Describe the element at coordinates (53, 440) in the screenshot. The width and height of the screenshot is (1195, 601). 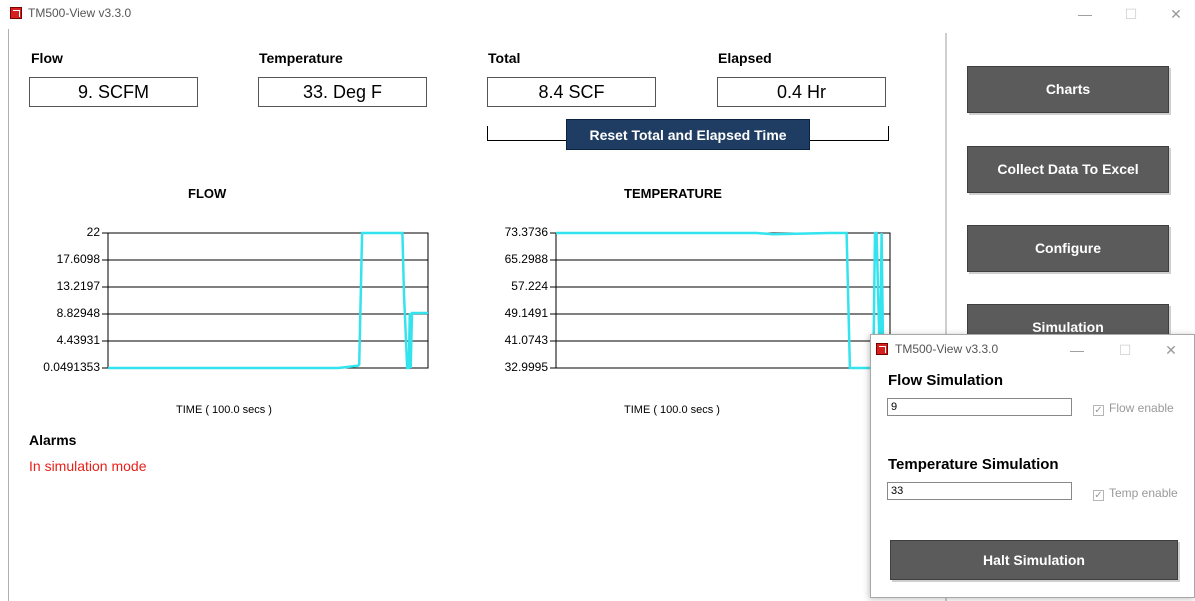
I see `alarms-label: Alarms` at that location.